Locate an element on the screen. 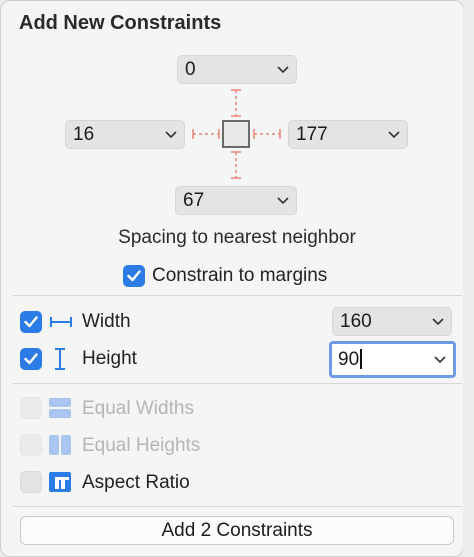  width-value-combo: 160 is located at coordinates (392, 321).